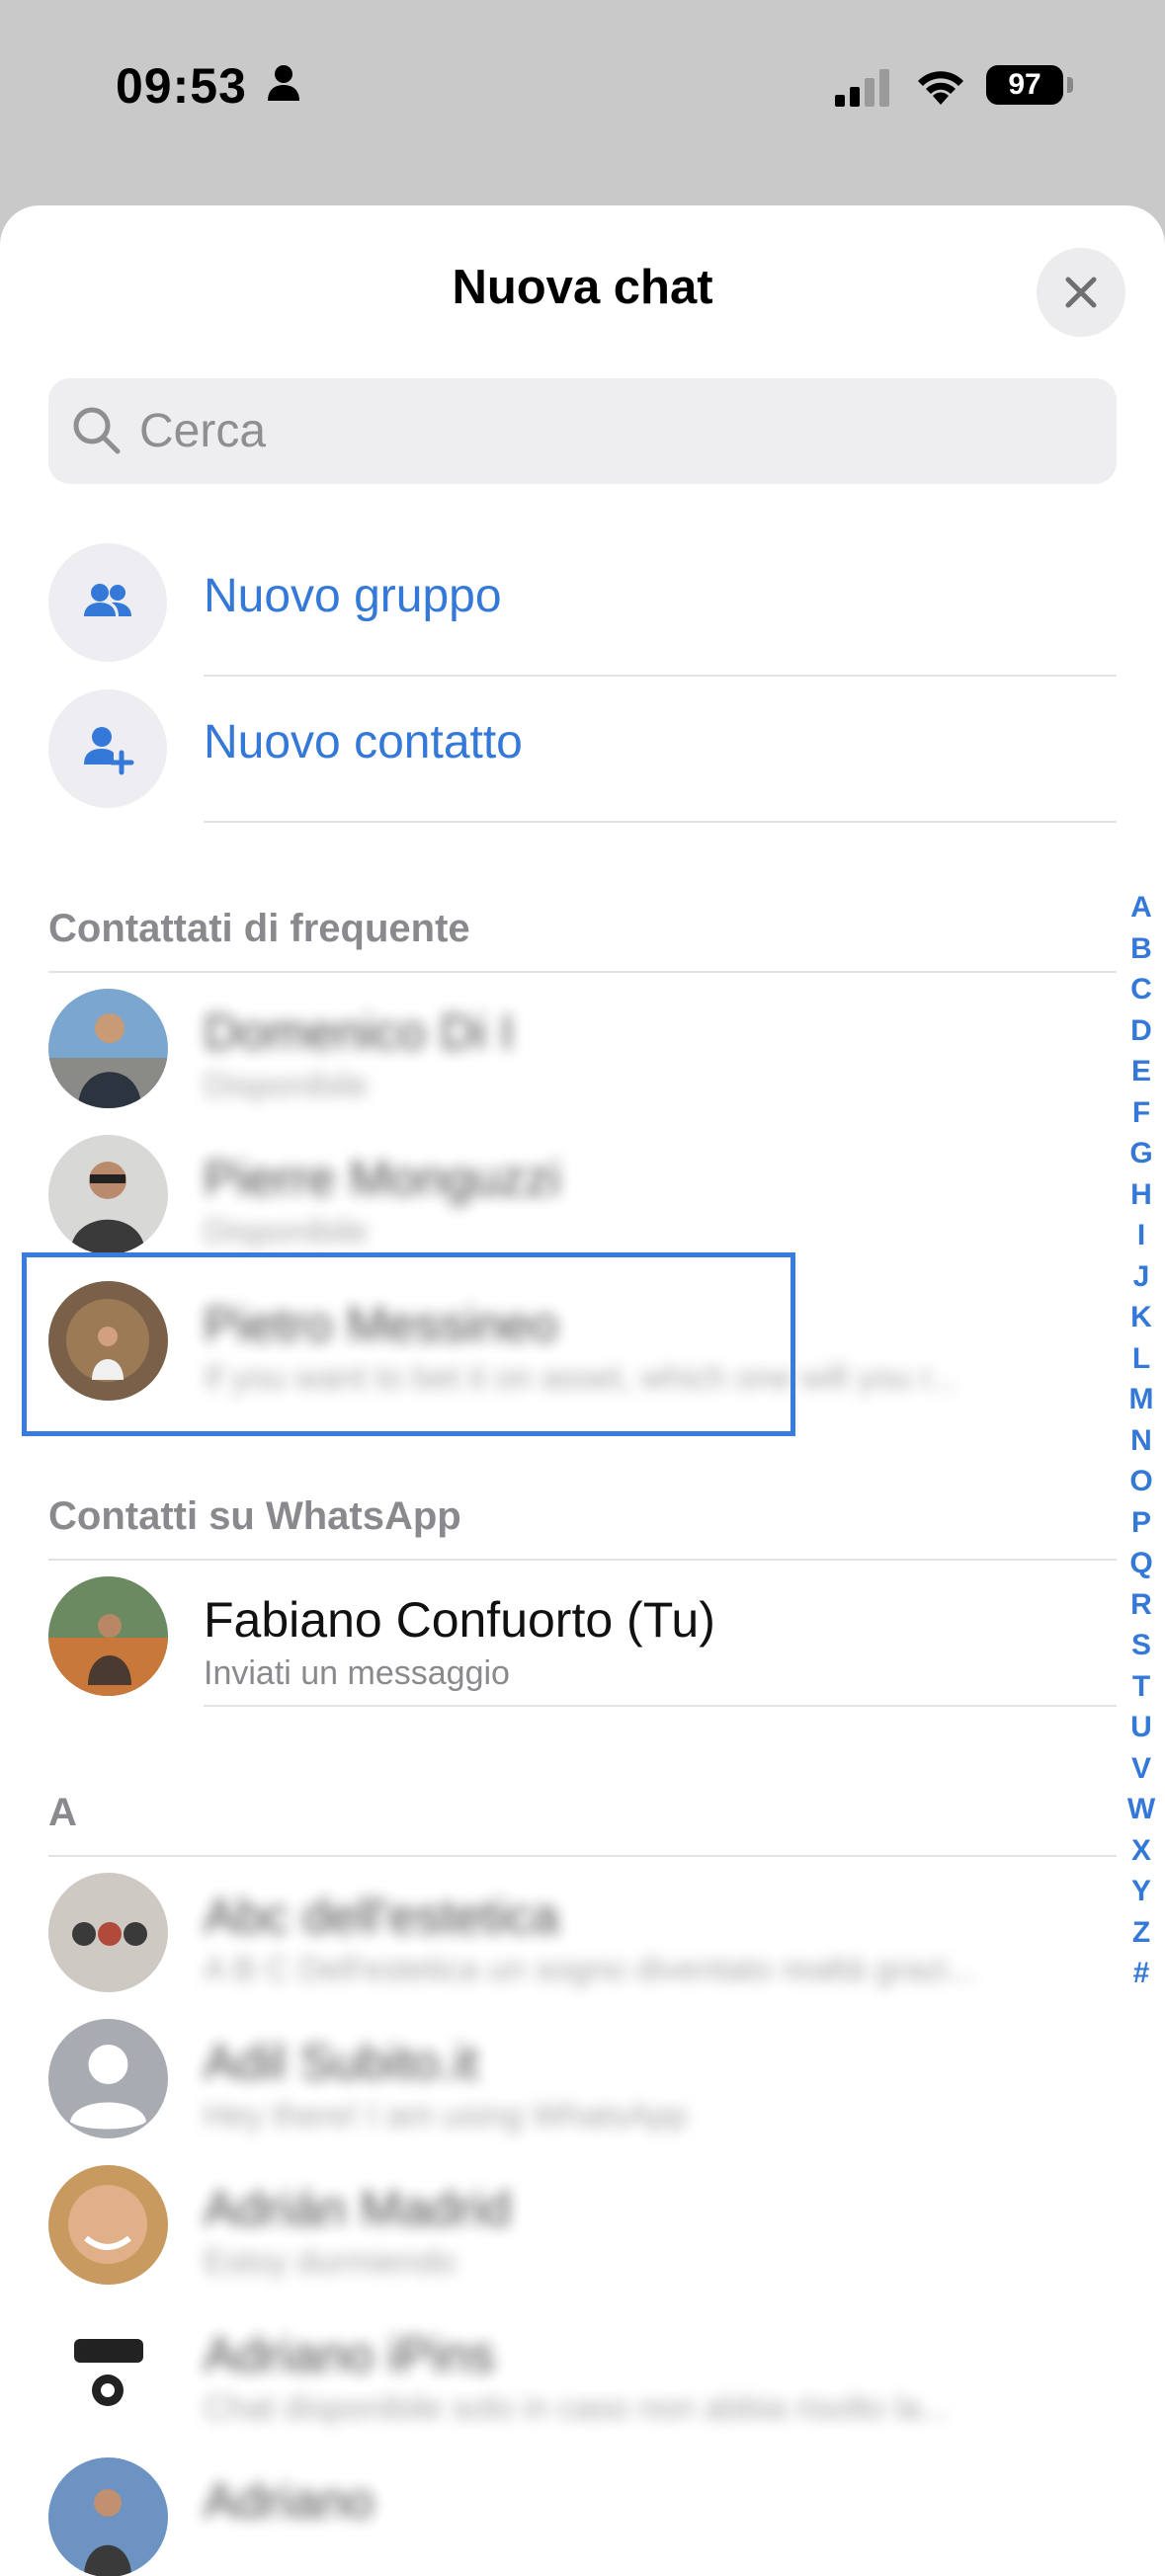 Image resolution: width=1165 pixels, height=2576 pixels. I want to click on index-letter: N, so click(1141, 1441).